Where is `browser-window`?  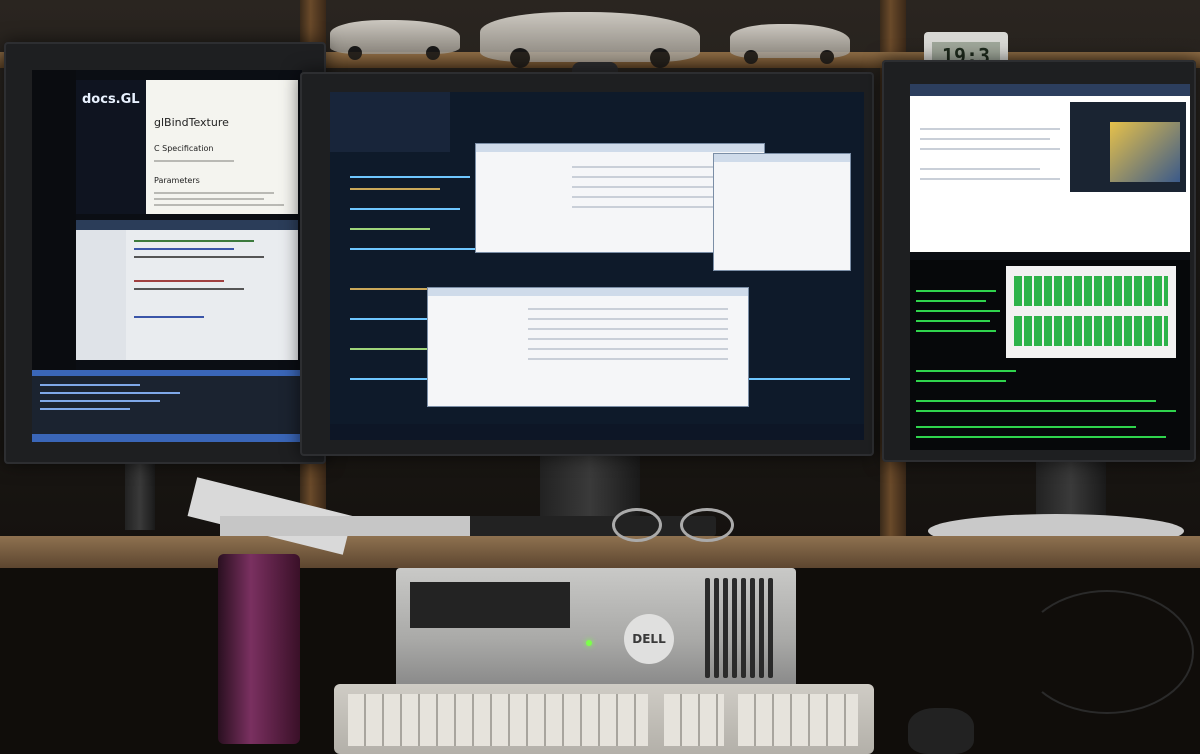
browser-window is located at coordinates (1050, 168).